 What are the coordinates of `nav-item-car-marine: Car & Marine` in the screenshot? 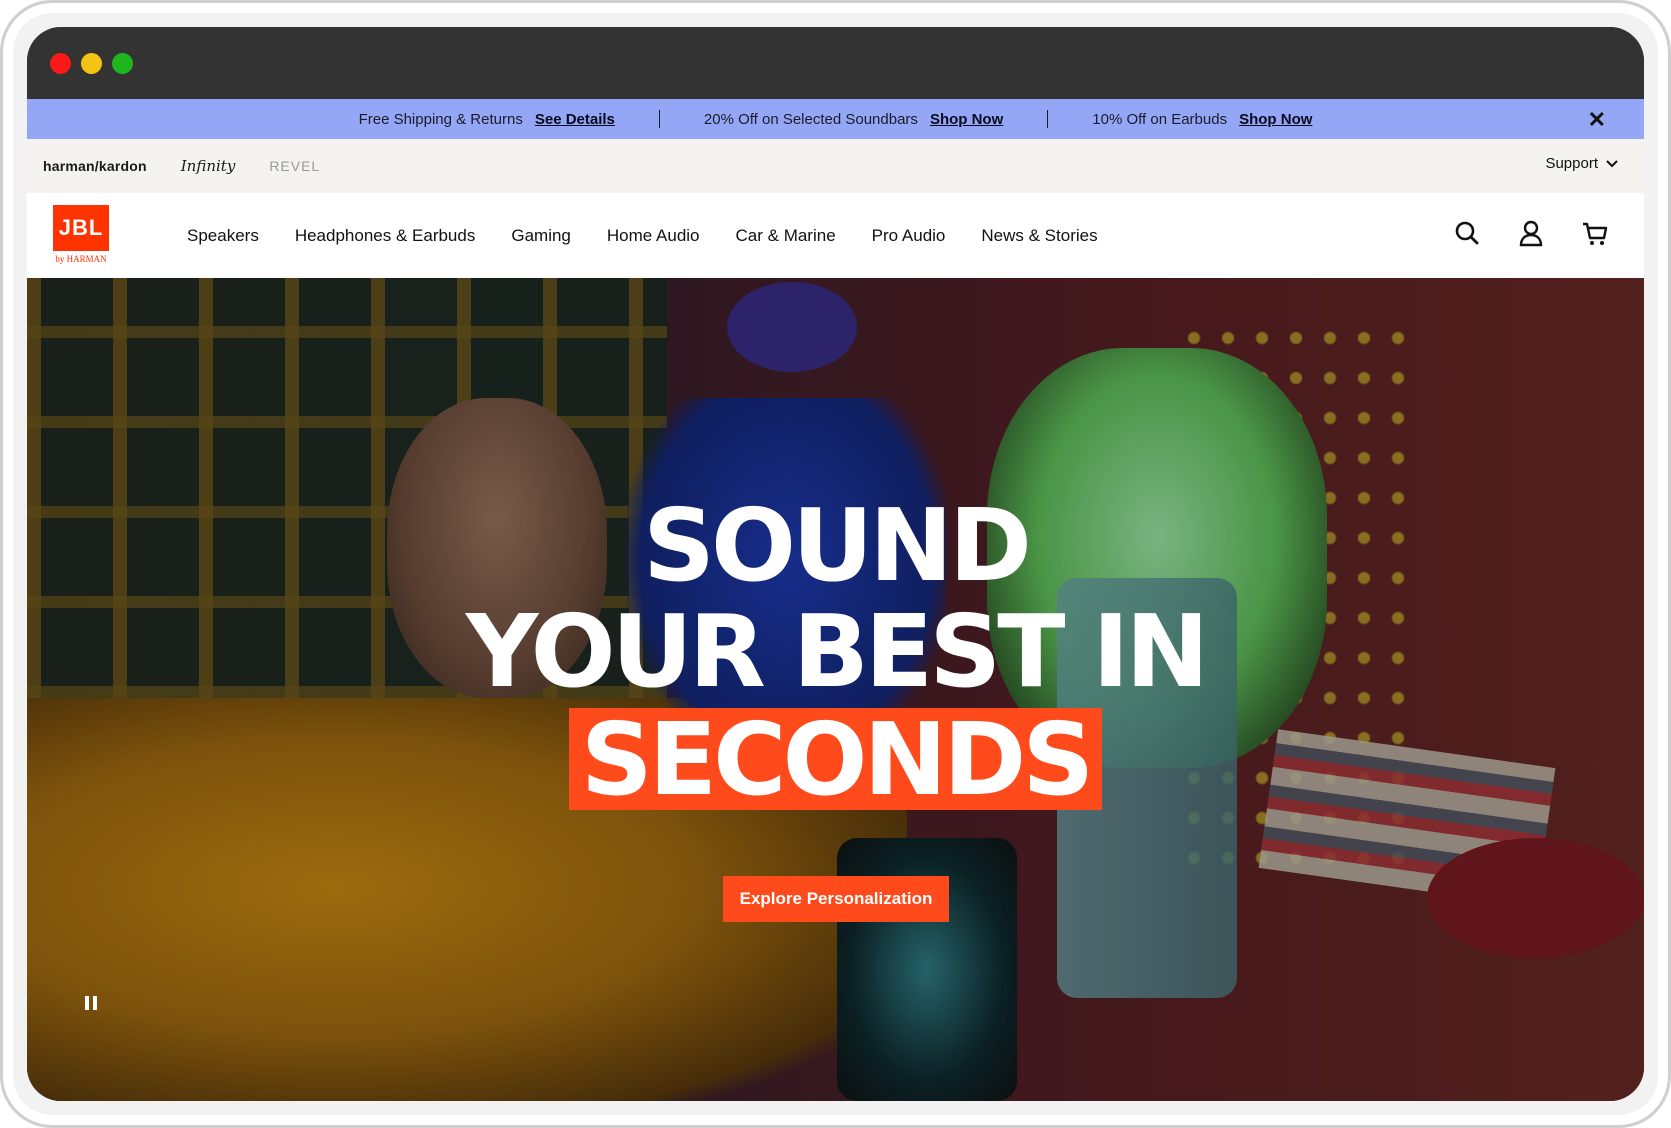 It's located at (786, 236).